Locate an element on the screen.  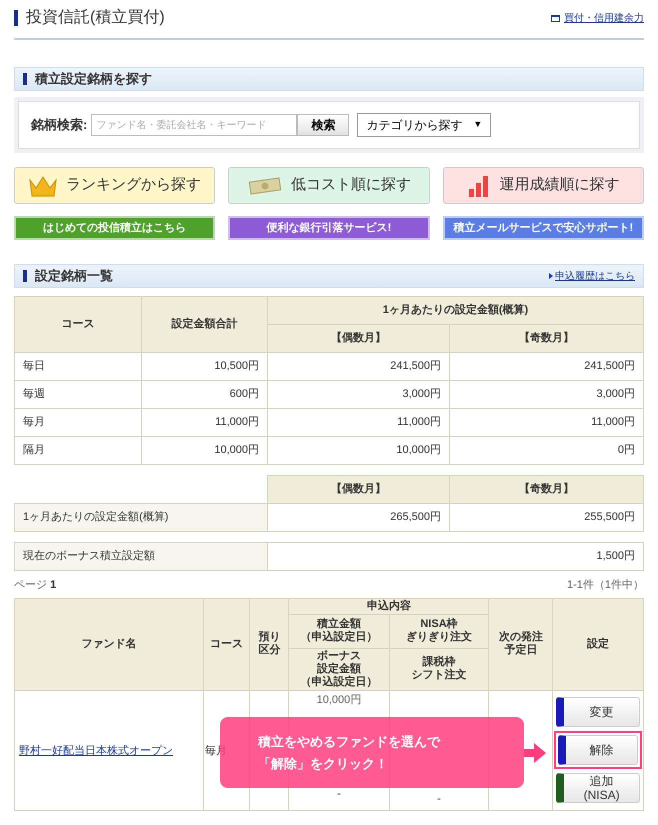
window-icon is located at coordinates (555, 18).